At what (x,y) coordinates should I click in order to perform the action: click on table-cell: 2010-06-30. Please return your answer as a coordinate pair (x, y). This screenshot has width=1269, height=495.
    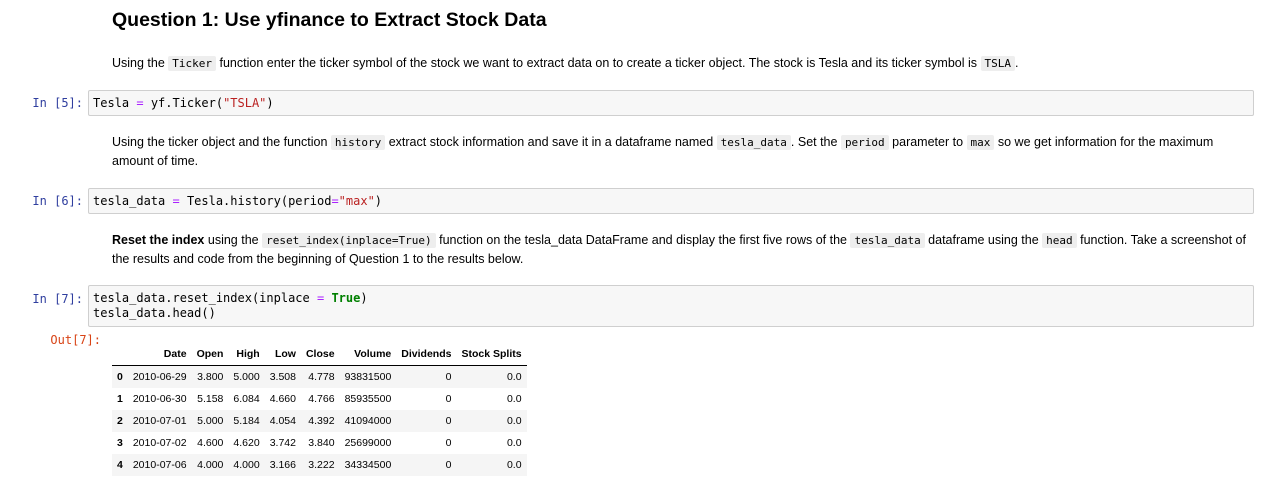
    Looking at the image, I should click on (159, 399).